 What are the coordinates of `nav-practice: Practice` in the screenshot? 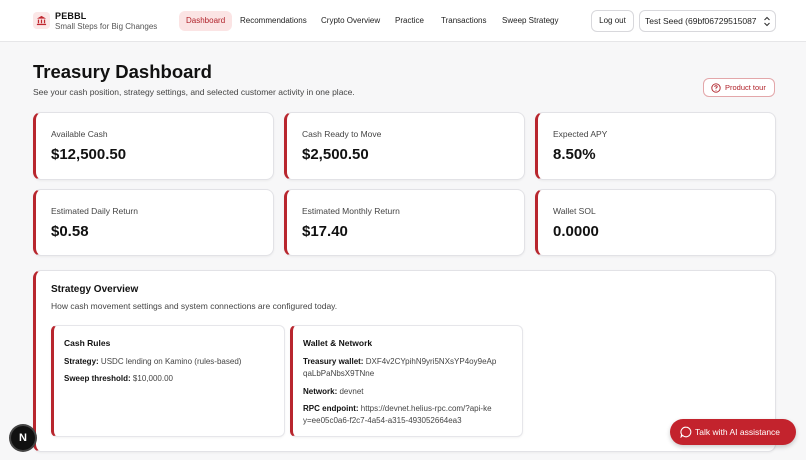 It's located at (409, 21).